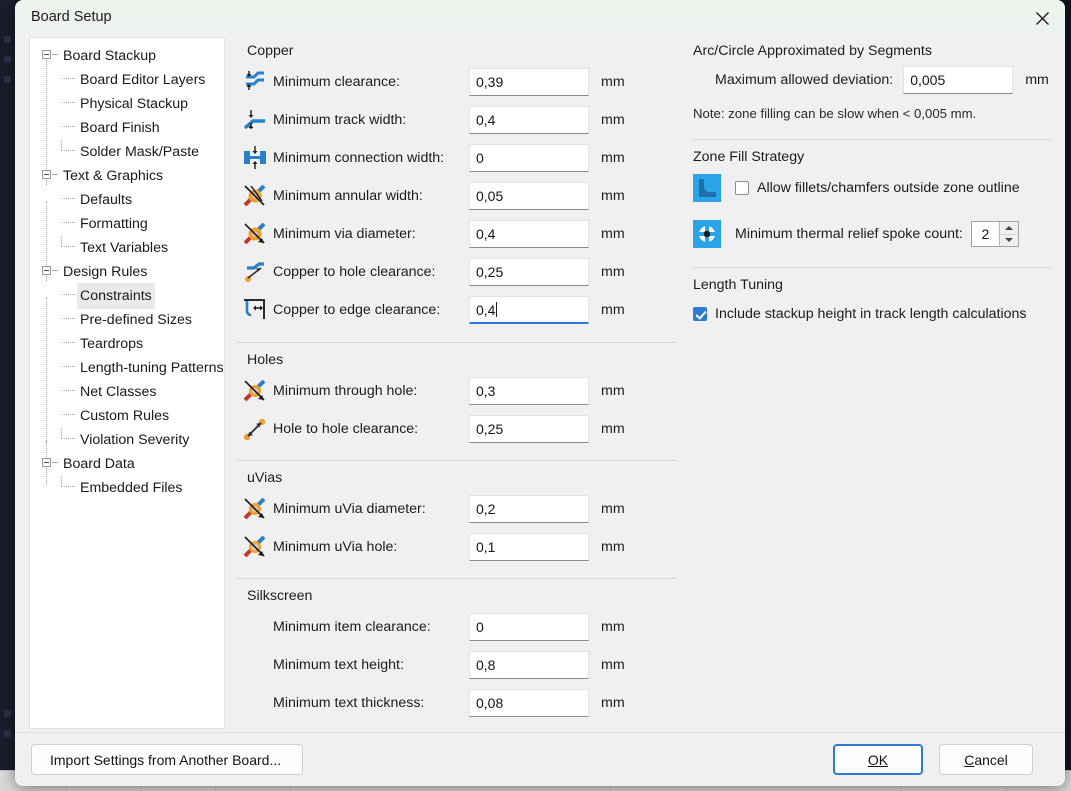 Image resolution: width=1071 pixels, height=791 pixels. Describe the element at coordinates (265, 478) in the screenshot. I see `uvias-group-title: uVias` at that location.